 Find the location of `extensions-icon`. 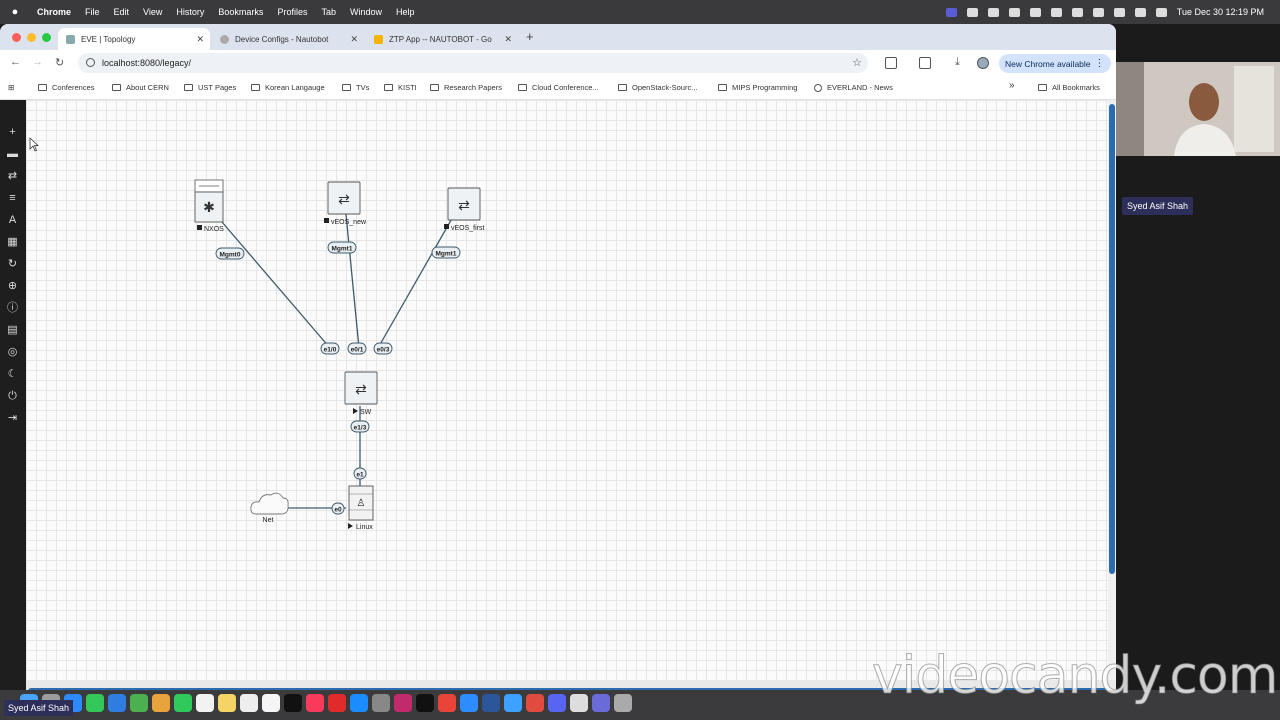

extensions-icon is located at coordinates (891, 63).